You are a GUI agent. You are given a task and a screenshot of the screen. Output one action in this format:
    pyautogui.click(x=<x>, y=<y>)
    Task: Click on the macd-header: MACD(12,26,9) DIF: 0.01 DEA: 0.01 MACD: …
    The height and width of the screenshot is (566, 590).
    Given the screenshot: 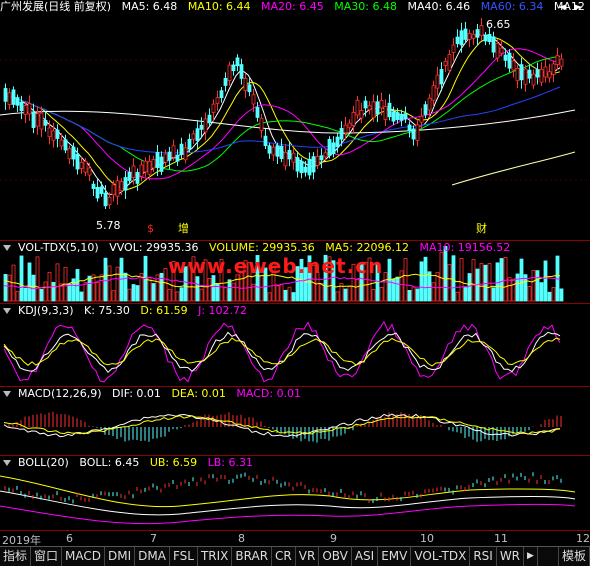 What is the action you would take?
    pyautogui.click(x=154, y=394)
    